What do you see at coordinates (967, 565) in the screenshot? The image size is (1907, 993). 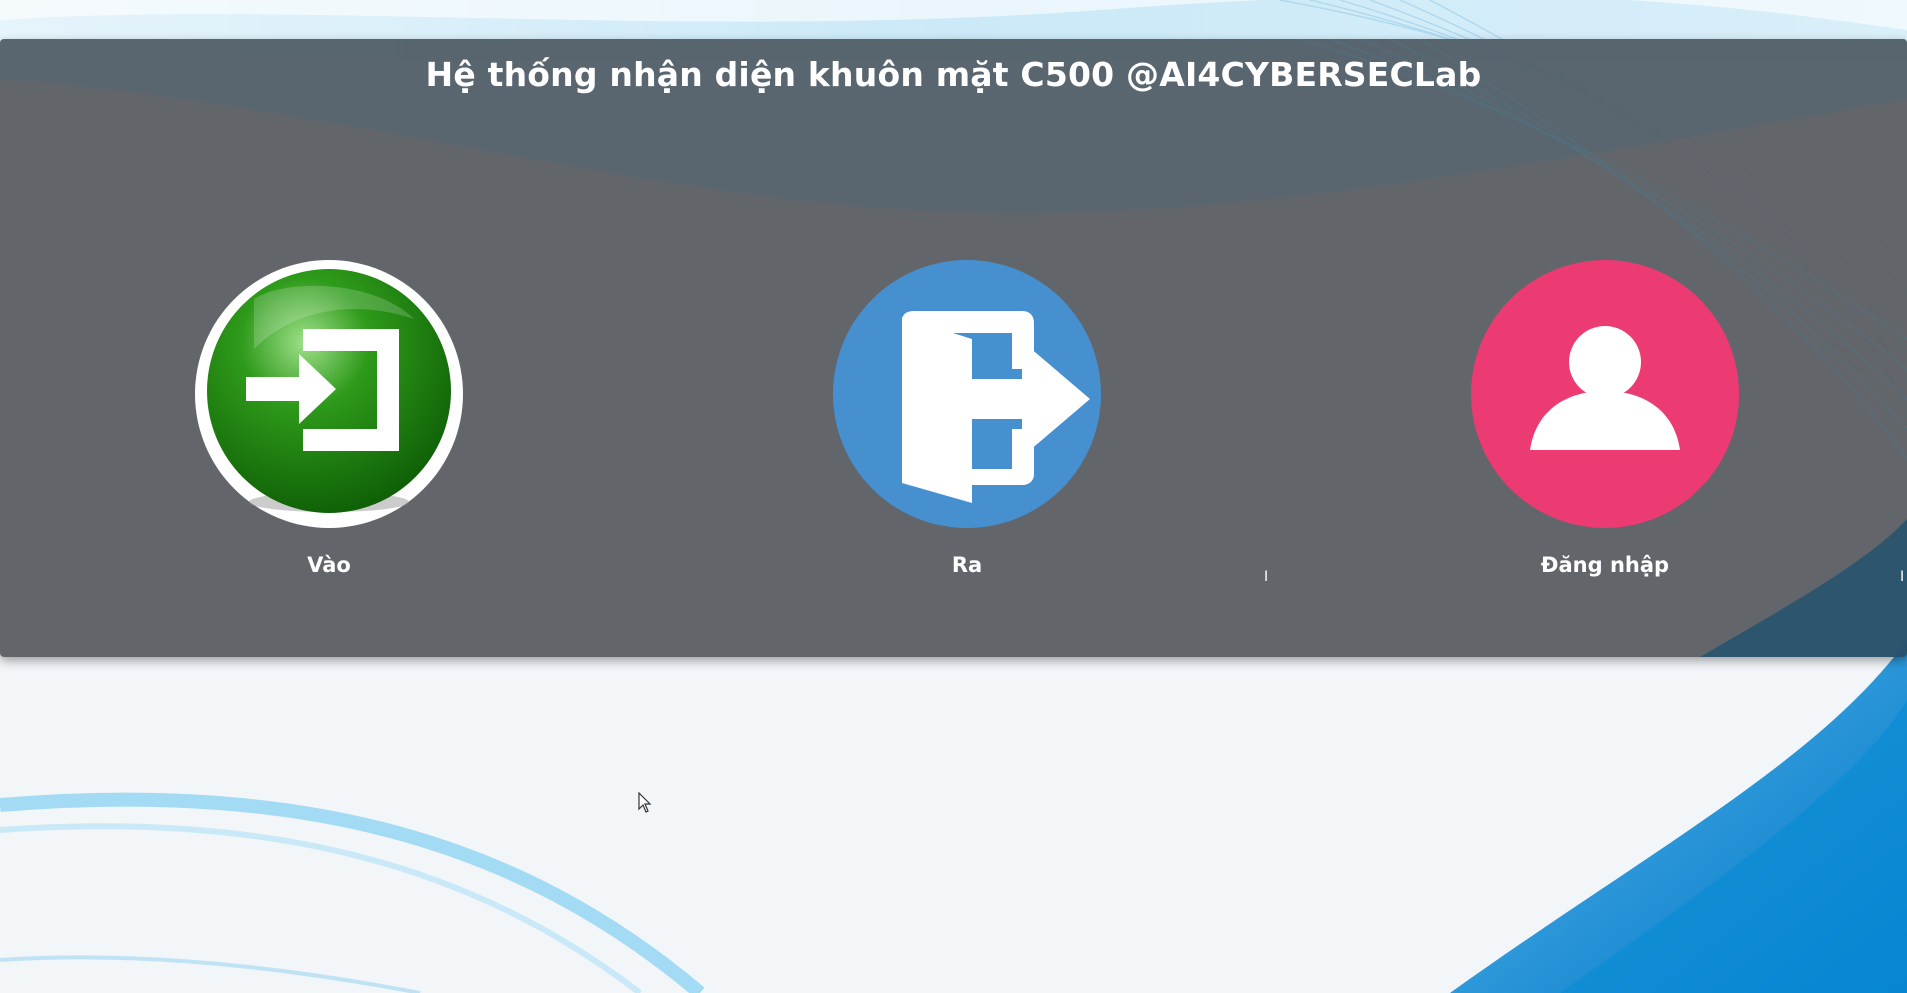 I see `exit-label: Ra` at bounding box center [967, 565].